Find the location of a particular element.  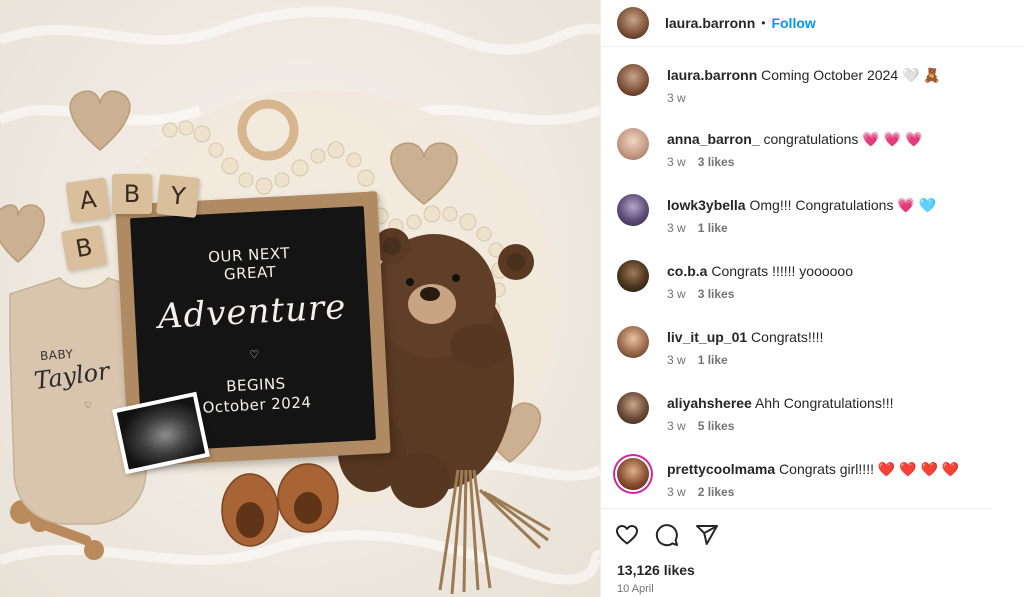

heart-icon is located at coordinates (627, 535).